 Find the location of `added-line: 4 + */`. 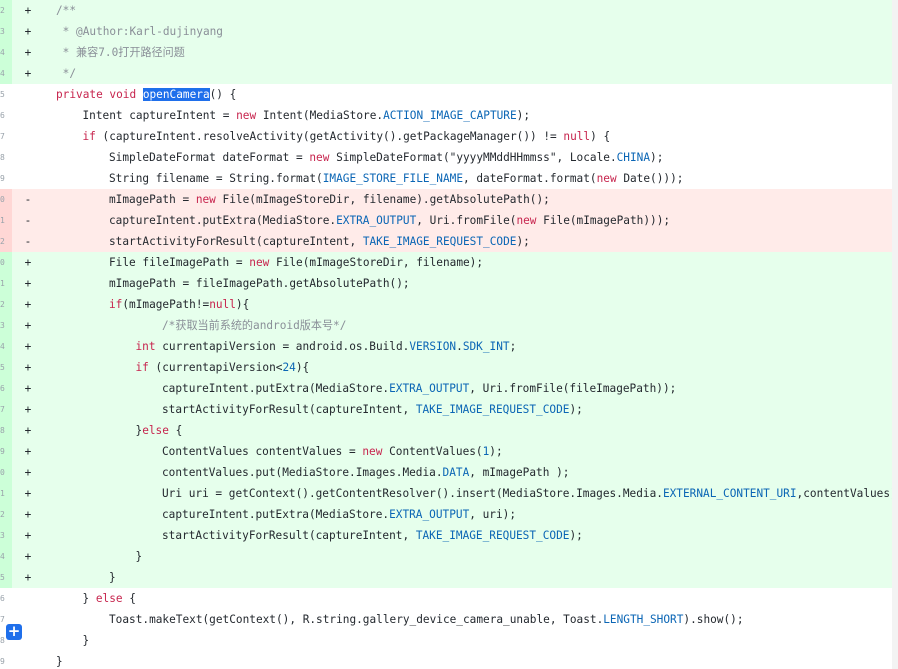

added-line: 4 + */ is located at coordinates (446, 73).